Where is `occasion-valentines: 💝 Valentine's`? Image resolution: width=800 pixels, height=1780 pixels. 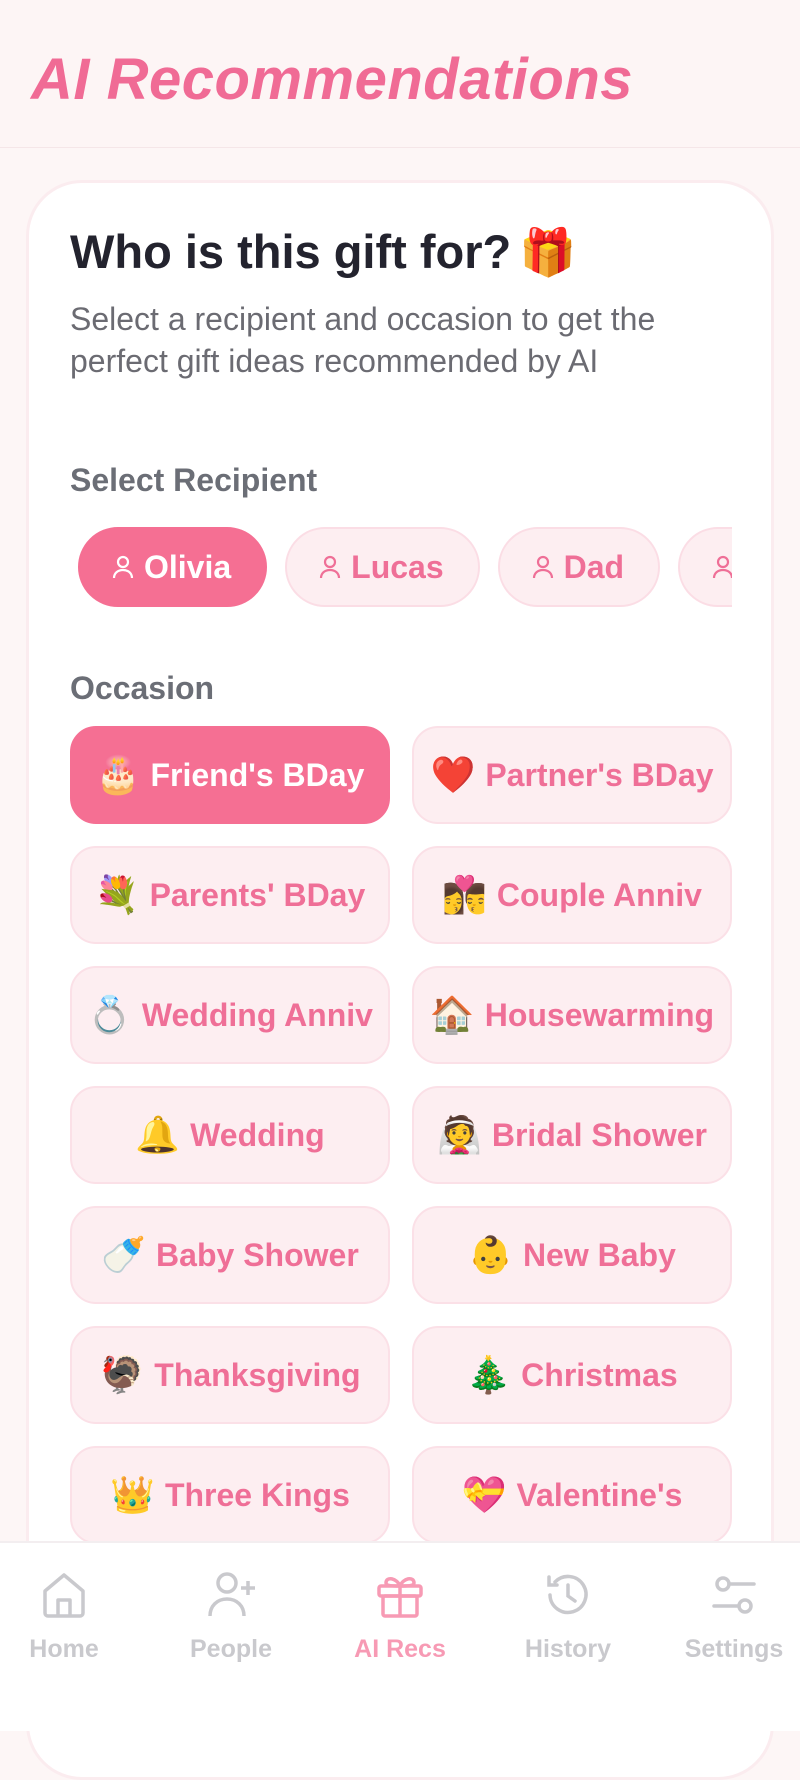
occasion-valentines: 💝 Valentine's is located at coordinates (572, 1495).